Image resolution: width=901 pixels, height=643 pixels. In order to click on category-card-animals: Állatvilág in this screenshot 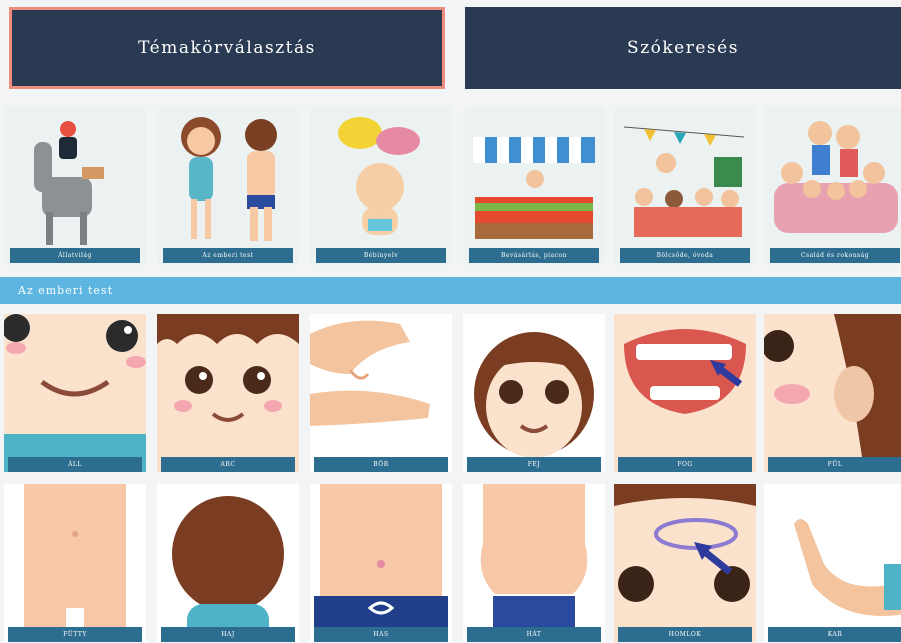, I will do `click(75, 186)`.